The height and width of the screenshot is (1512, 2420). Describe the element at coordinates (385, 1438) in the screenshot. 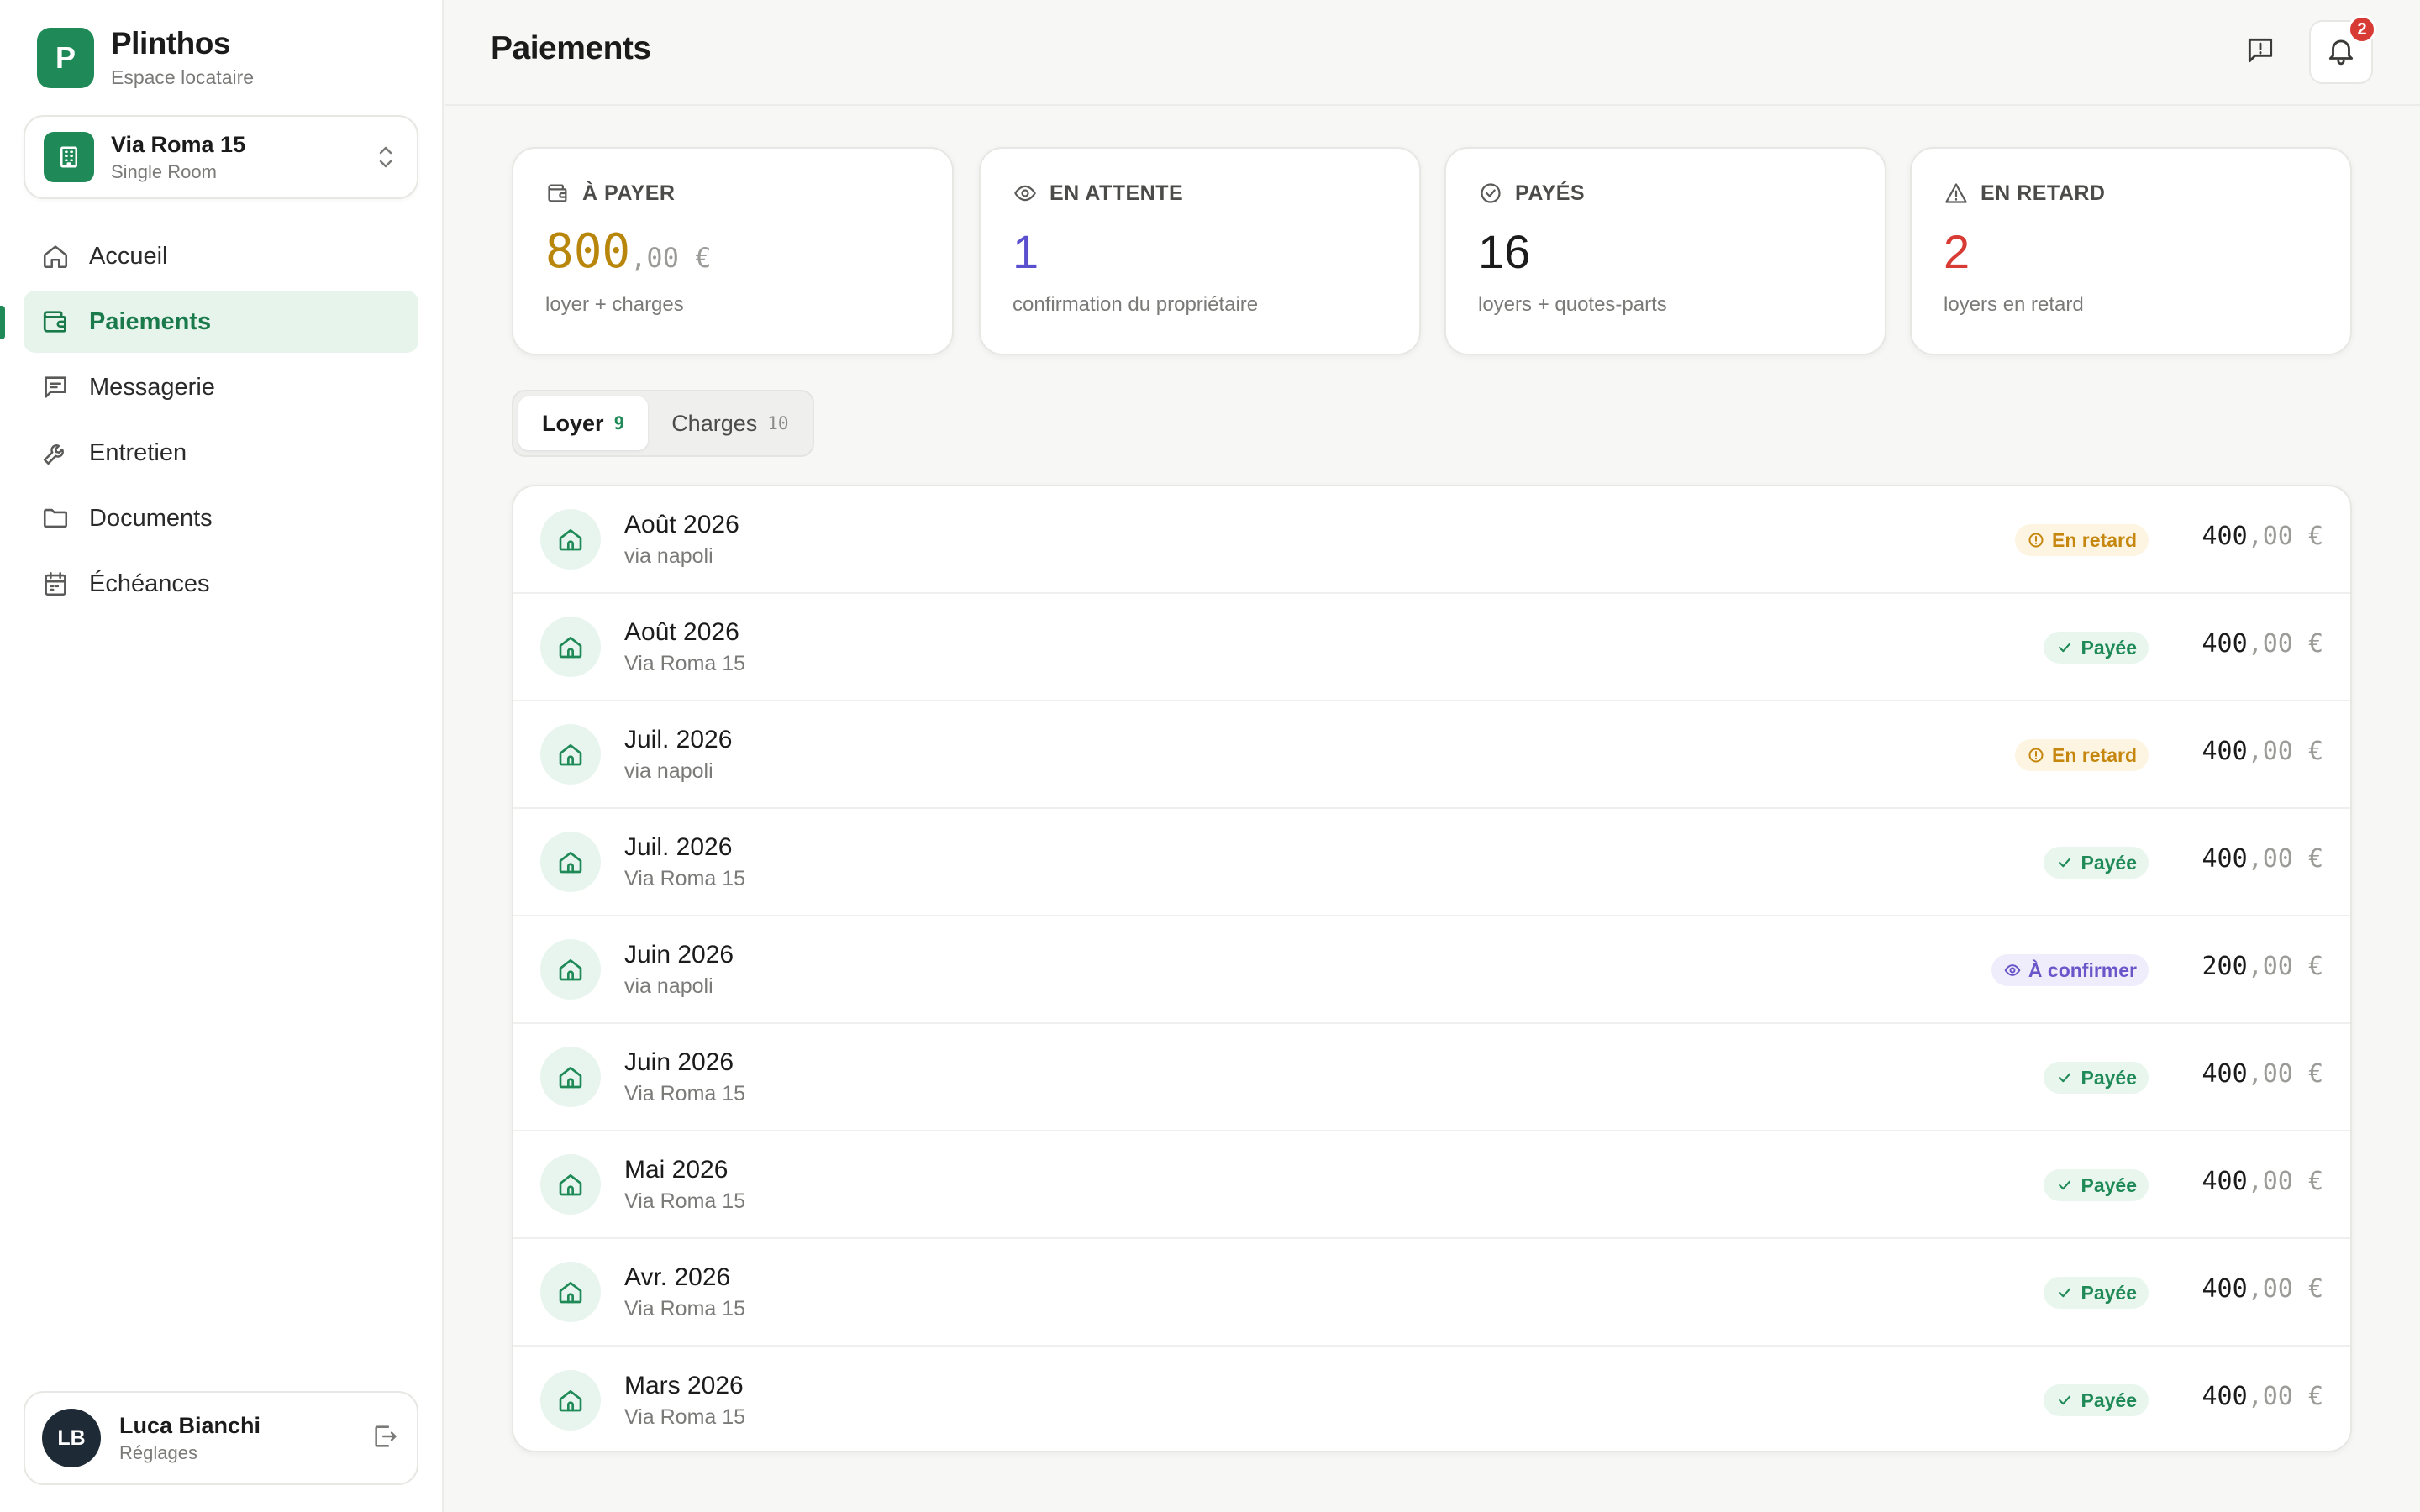

I see `logout-icon` at that location.